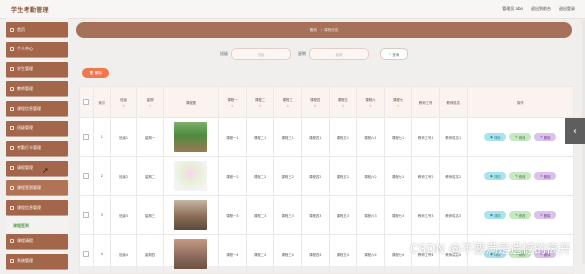  What do you see at coordinates (91, 73) in the screenshot?
I see `trash-icon: 🗑` at bounding box center [91, 73].